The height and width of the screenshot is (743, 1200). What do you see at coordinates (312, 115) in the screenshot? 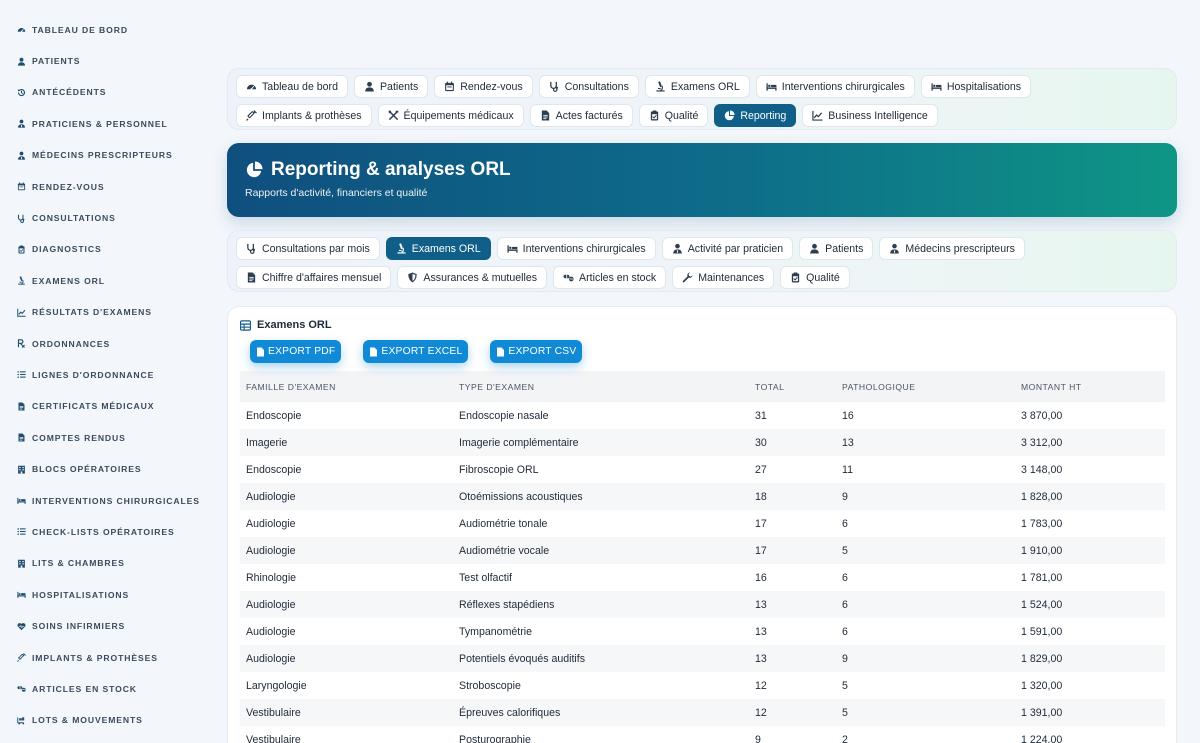
I see `tab-label: Implants & prothèses` at bounding box center [312, 115].